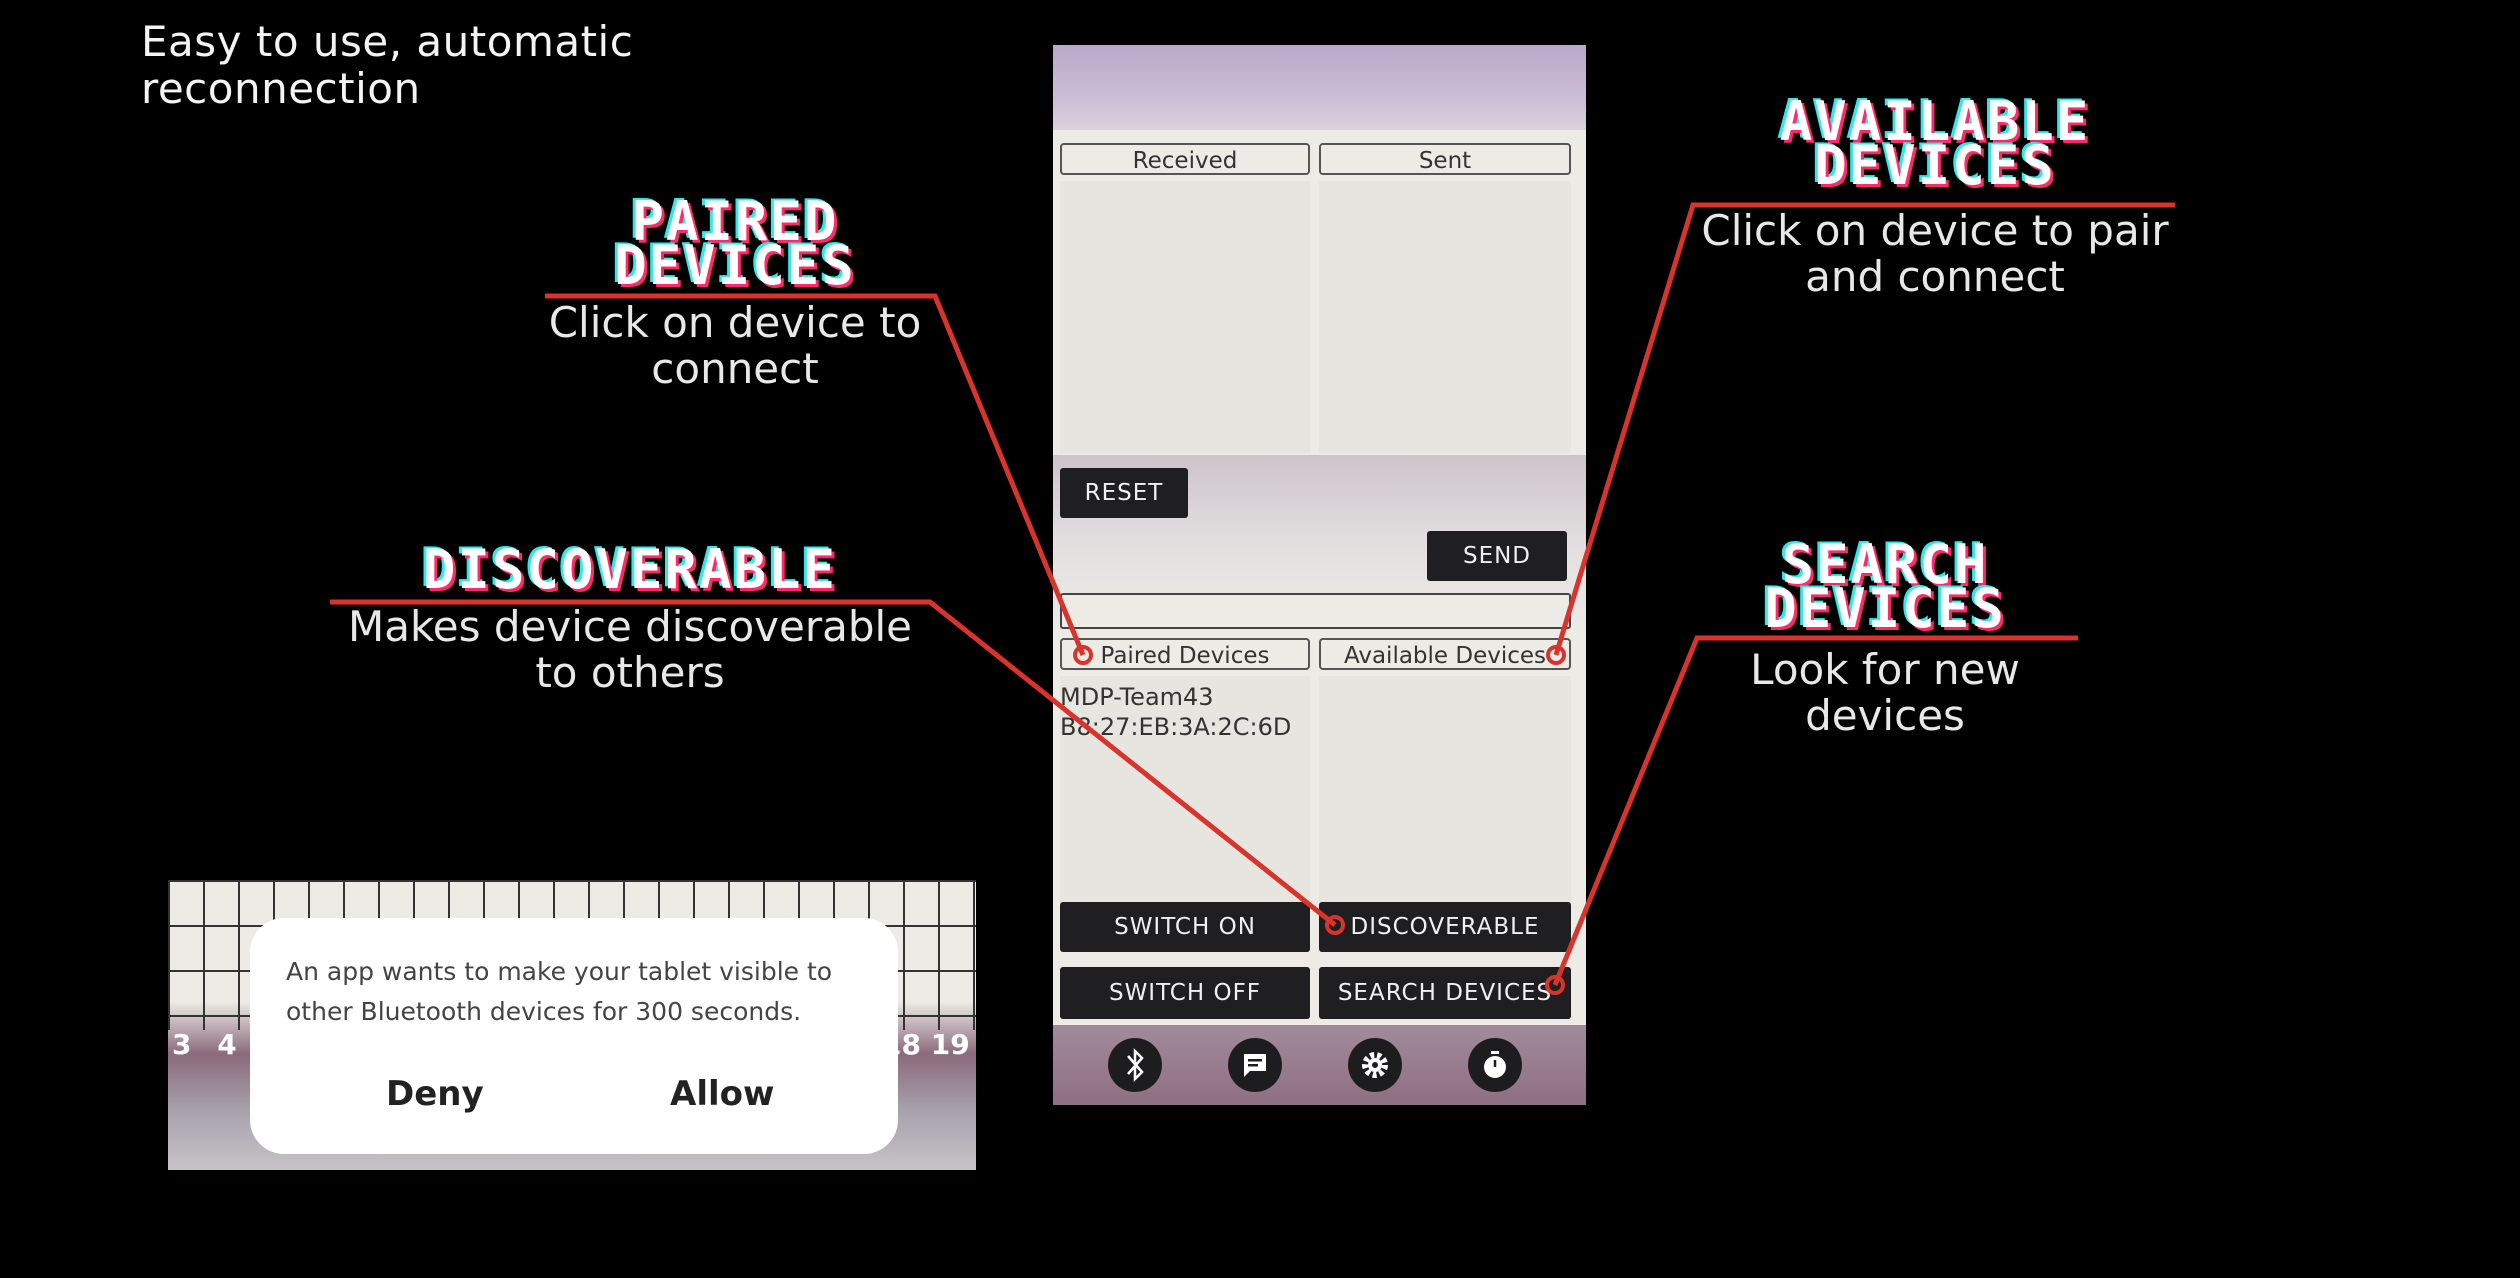 The height and width of the screenshot is (1278, 2520). Describe the element at coordinates (833, 763) in the screenshot. I see `discoverable-leader-line` at that location.